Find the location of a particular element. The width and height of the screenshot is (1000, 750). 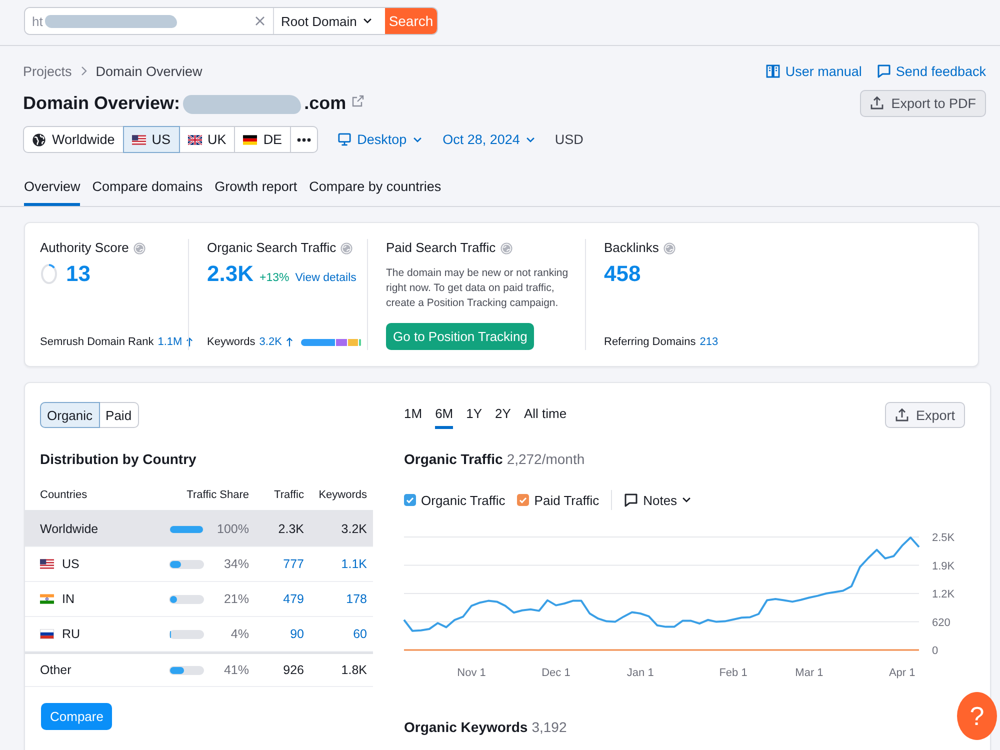

axis-label: Nov 1 is located at coordinates (471, 673).